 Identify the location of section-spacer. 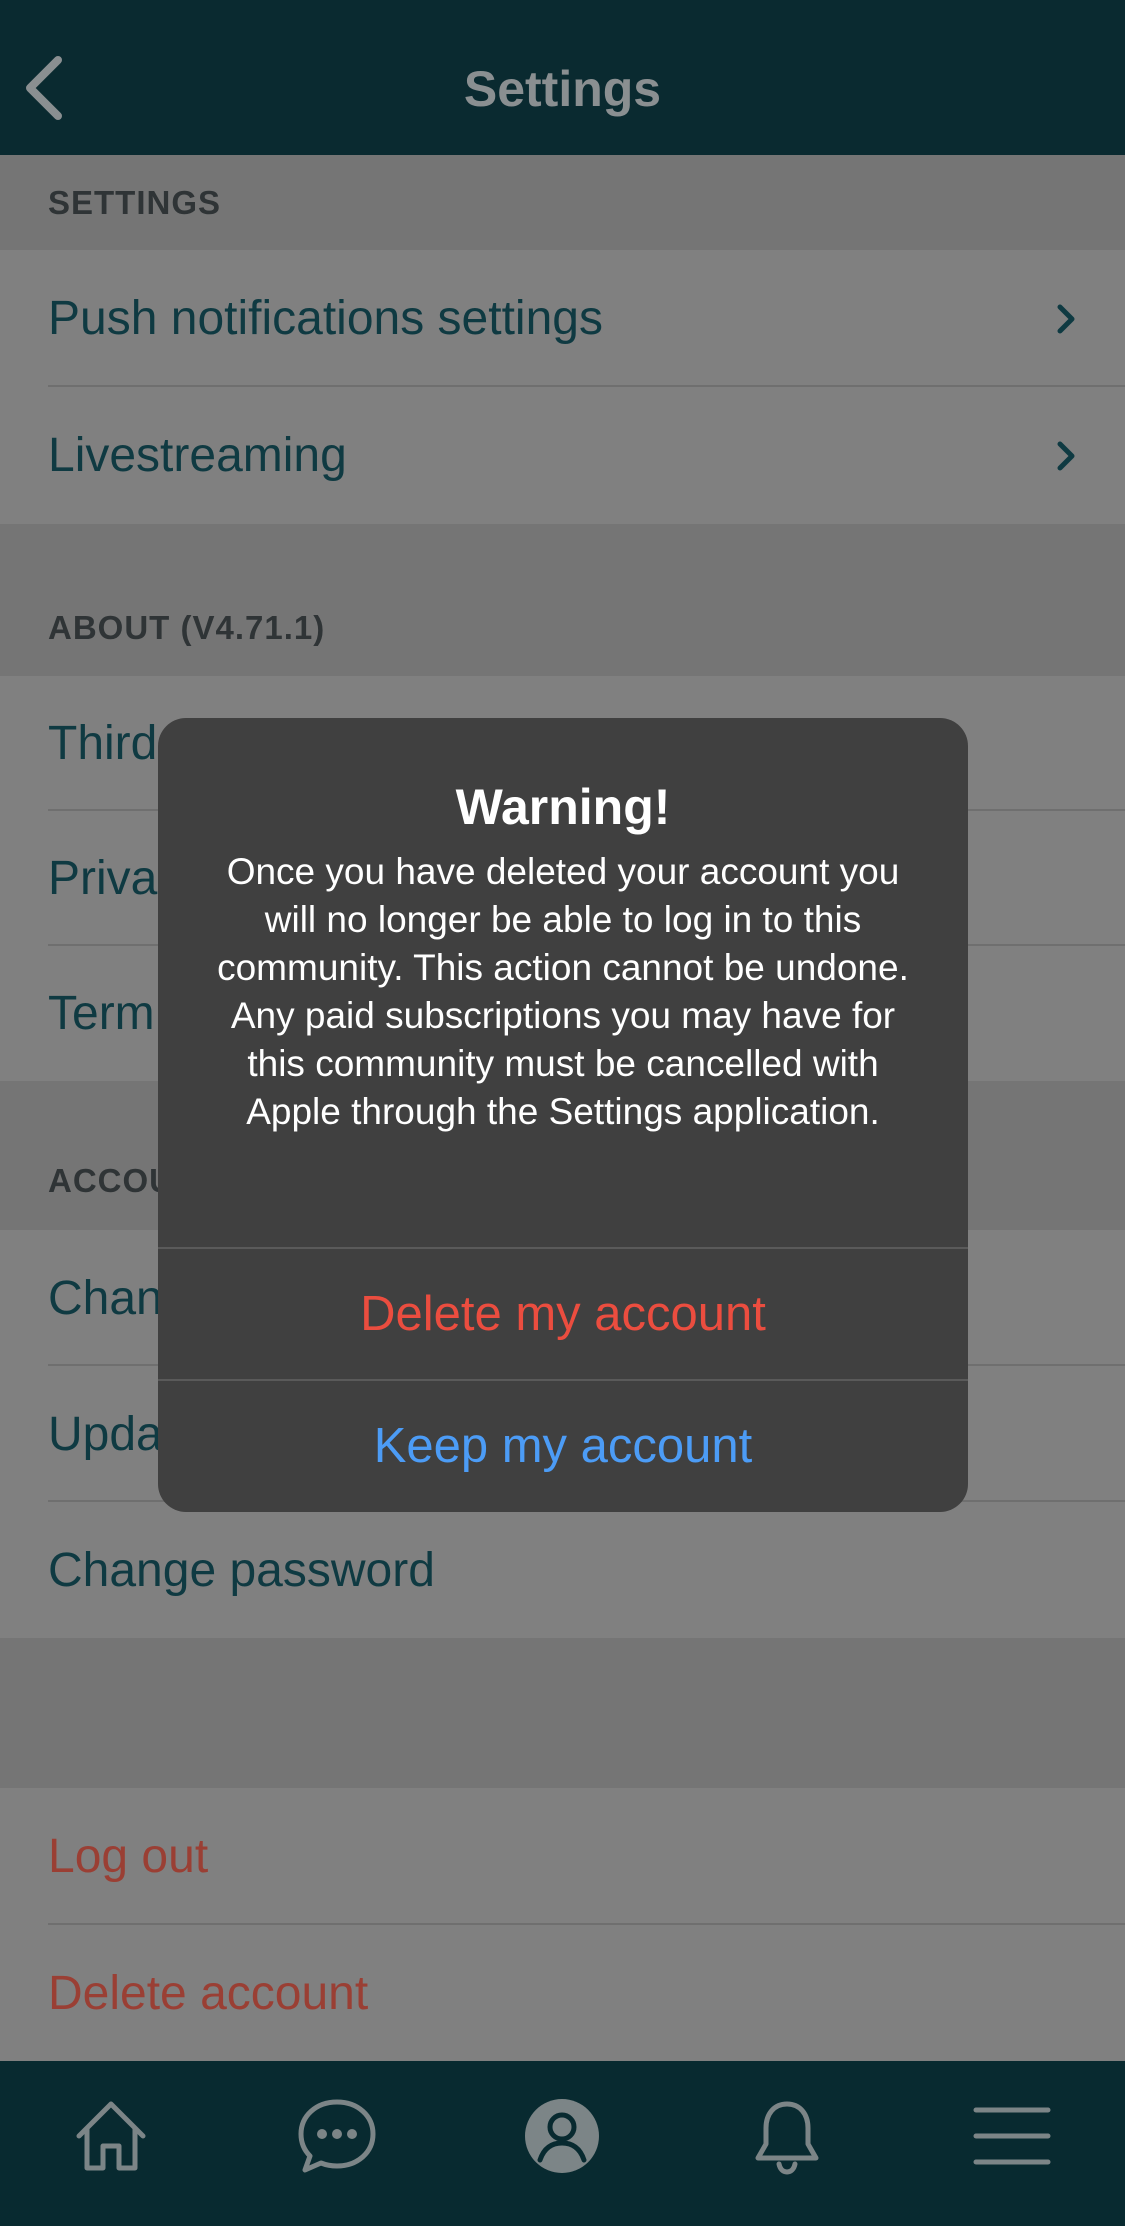
(562, 1713).